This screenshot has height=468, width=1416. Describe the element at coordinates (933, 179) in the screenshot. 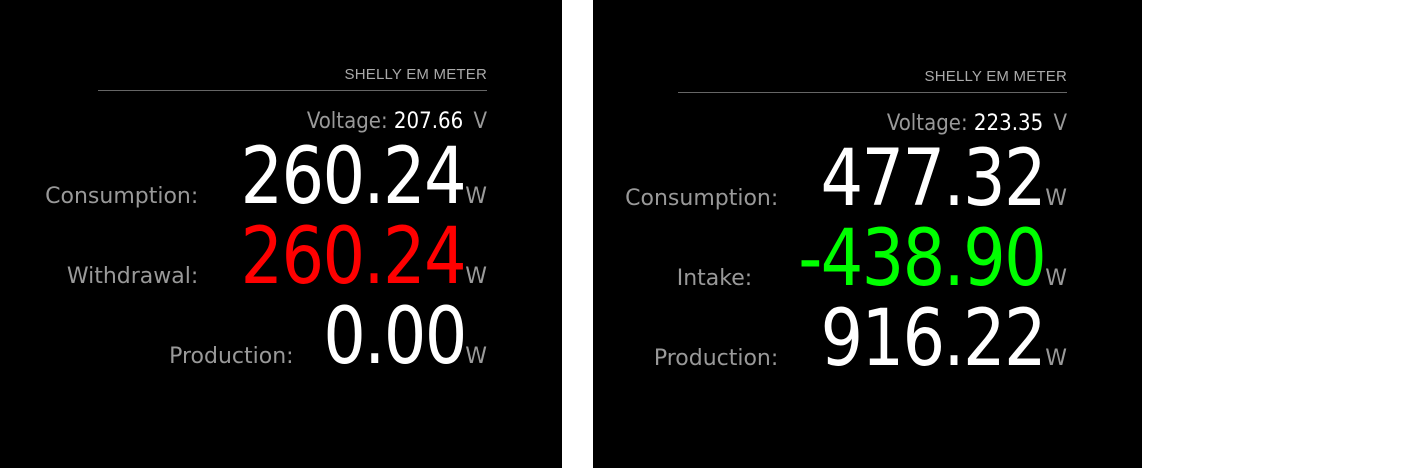

I see `consumption-value: 477.32` at that location.